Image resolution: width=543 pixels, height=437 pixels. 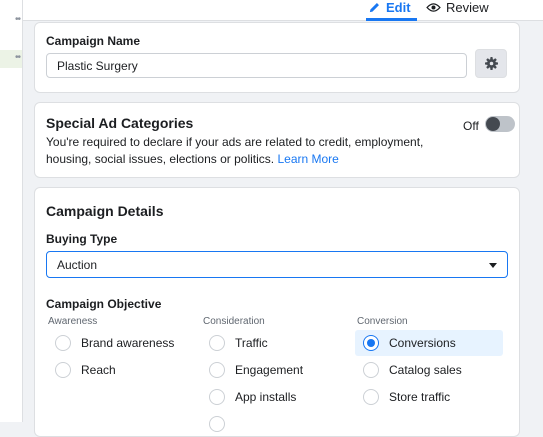 What do you see at coordinates (77, 264) in the screenshot?
I see `buying-type-value: Auction` at bounding box center [77, 264].